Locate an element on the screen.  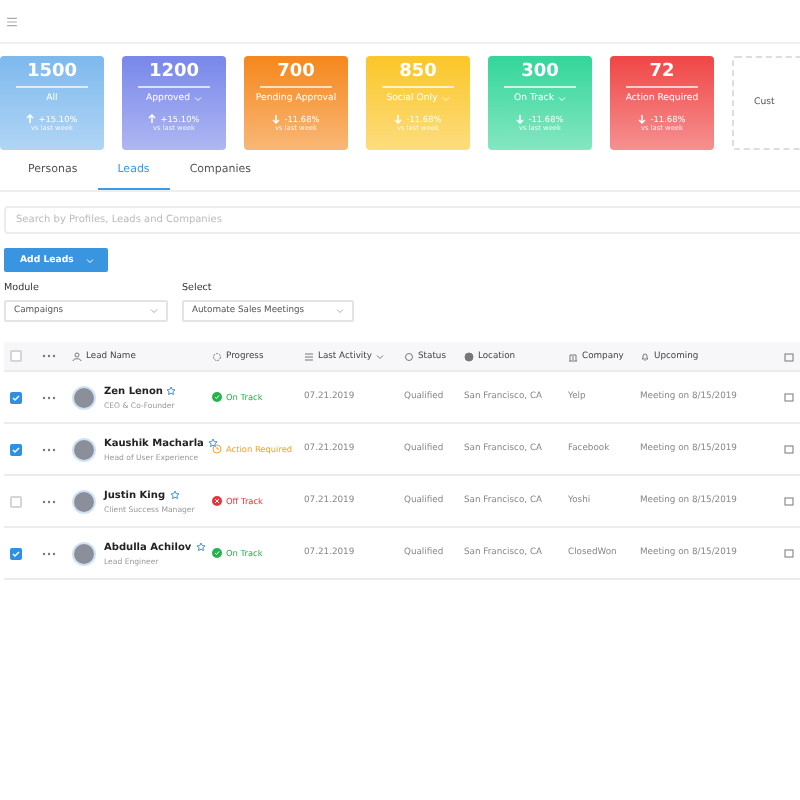
bell-icon is located at coordinates (645, 356).